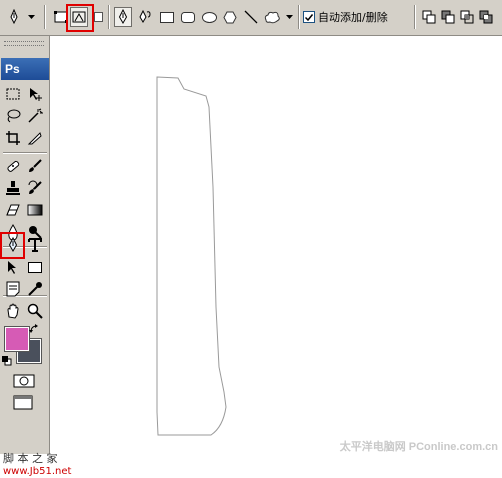 Image resolution: width=502 pixels, height=478 pixels. What do you see at coordinates (35, 116) in the screenshot?
I see `magic-wand-icon` at bounding box center [35, 116].